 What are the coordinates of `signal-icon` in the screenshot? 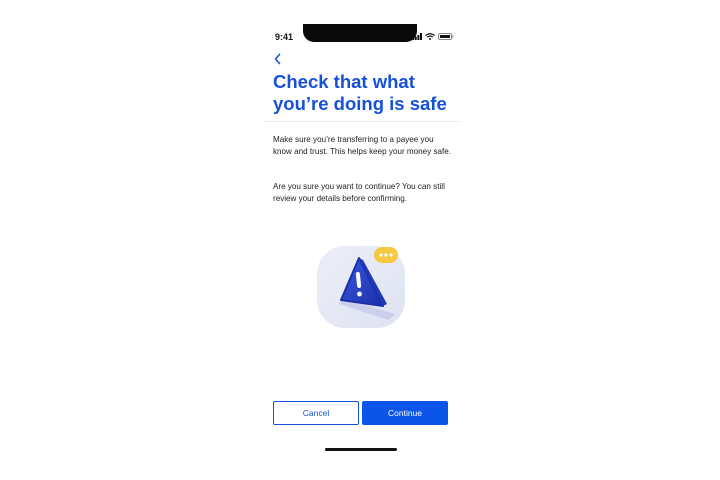 It's located at (417, 36).